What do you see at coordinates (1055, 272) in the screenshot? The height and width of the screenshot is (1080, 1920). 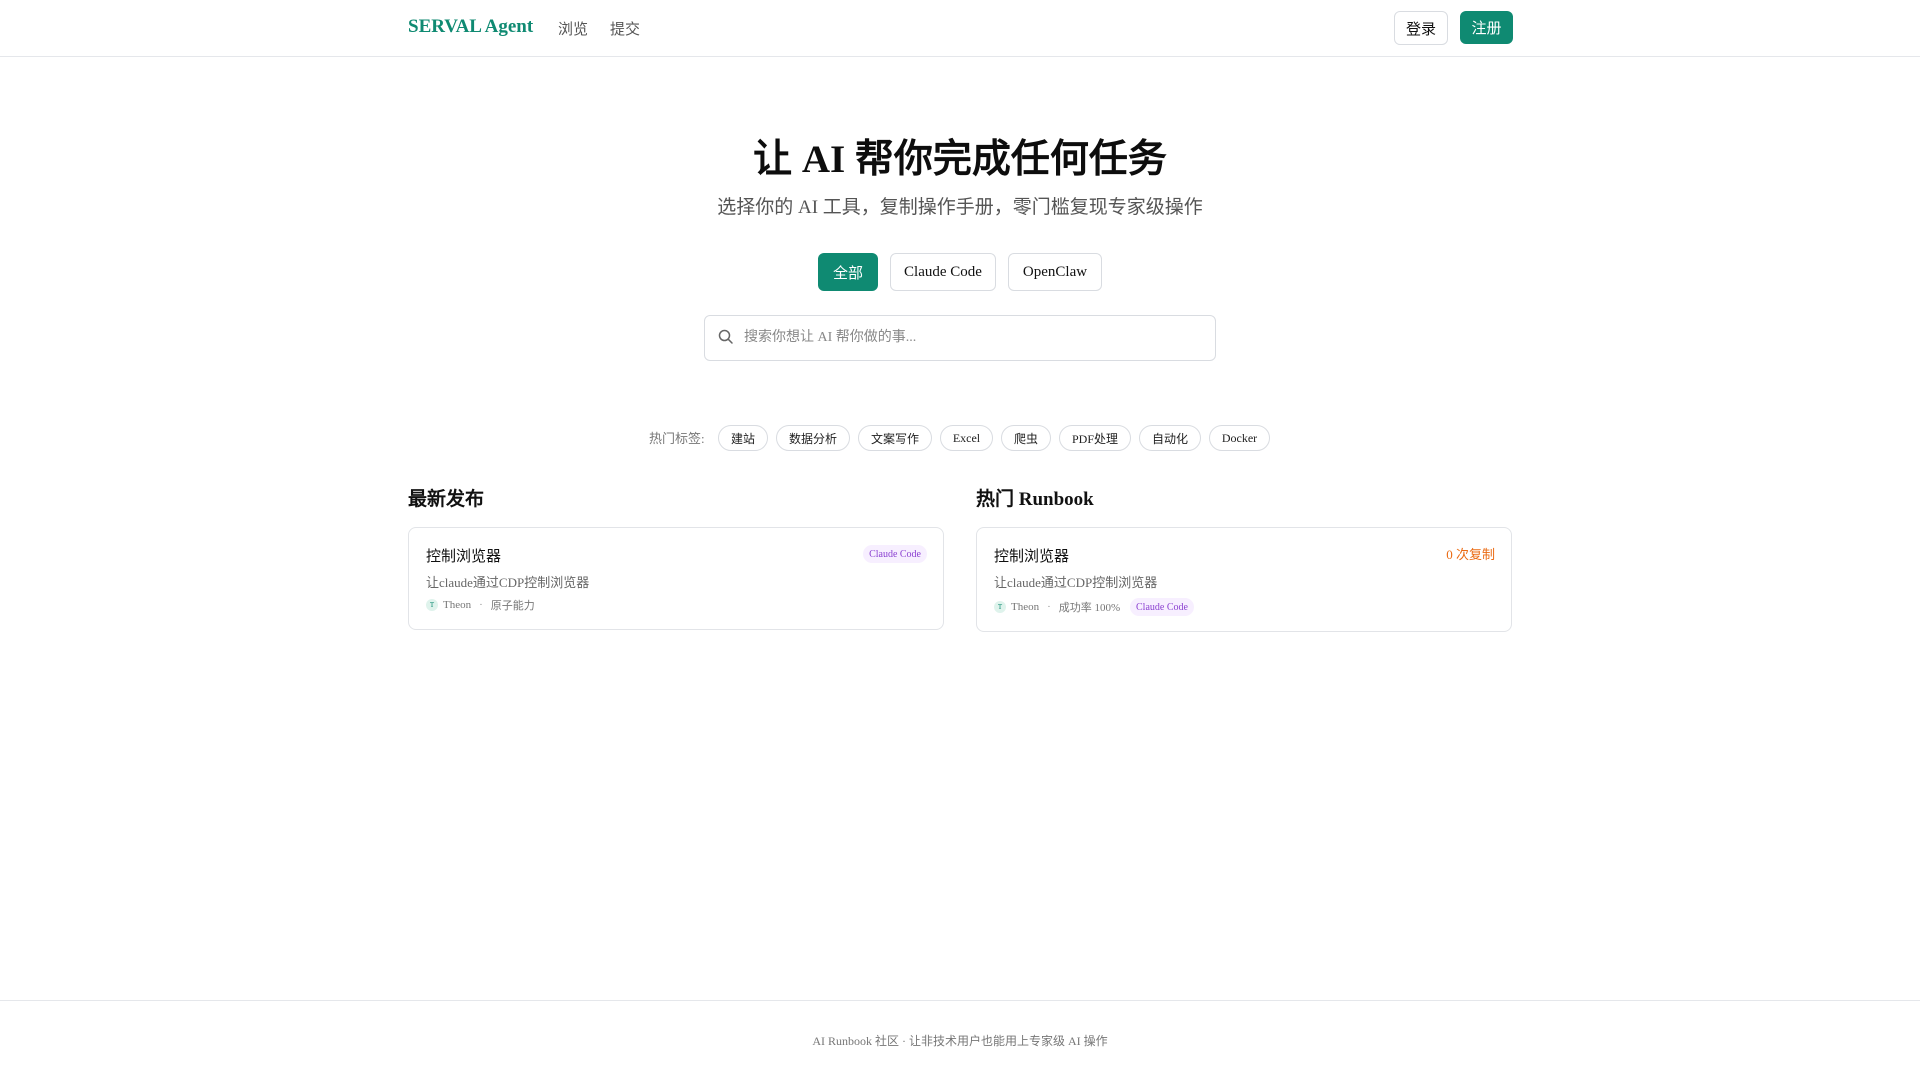 I see `filter-openclaw-button: OpenClaw` at bounding box center [1055, 272].